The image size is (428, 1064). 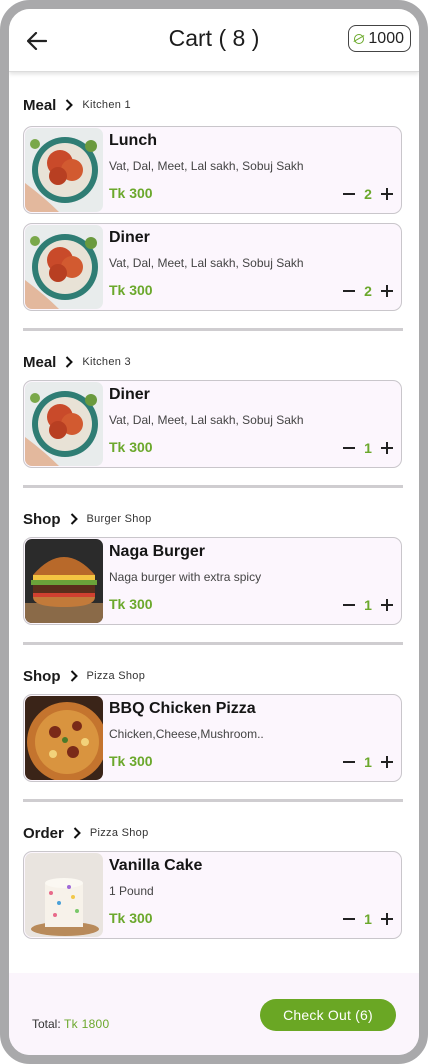 I want to click on item-description: 1 Pound, so click(x=131, y=891).